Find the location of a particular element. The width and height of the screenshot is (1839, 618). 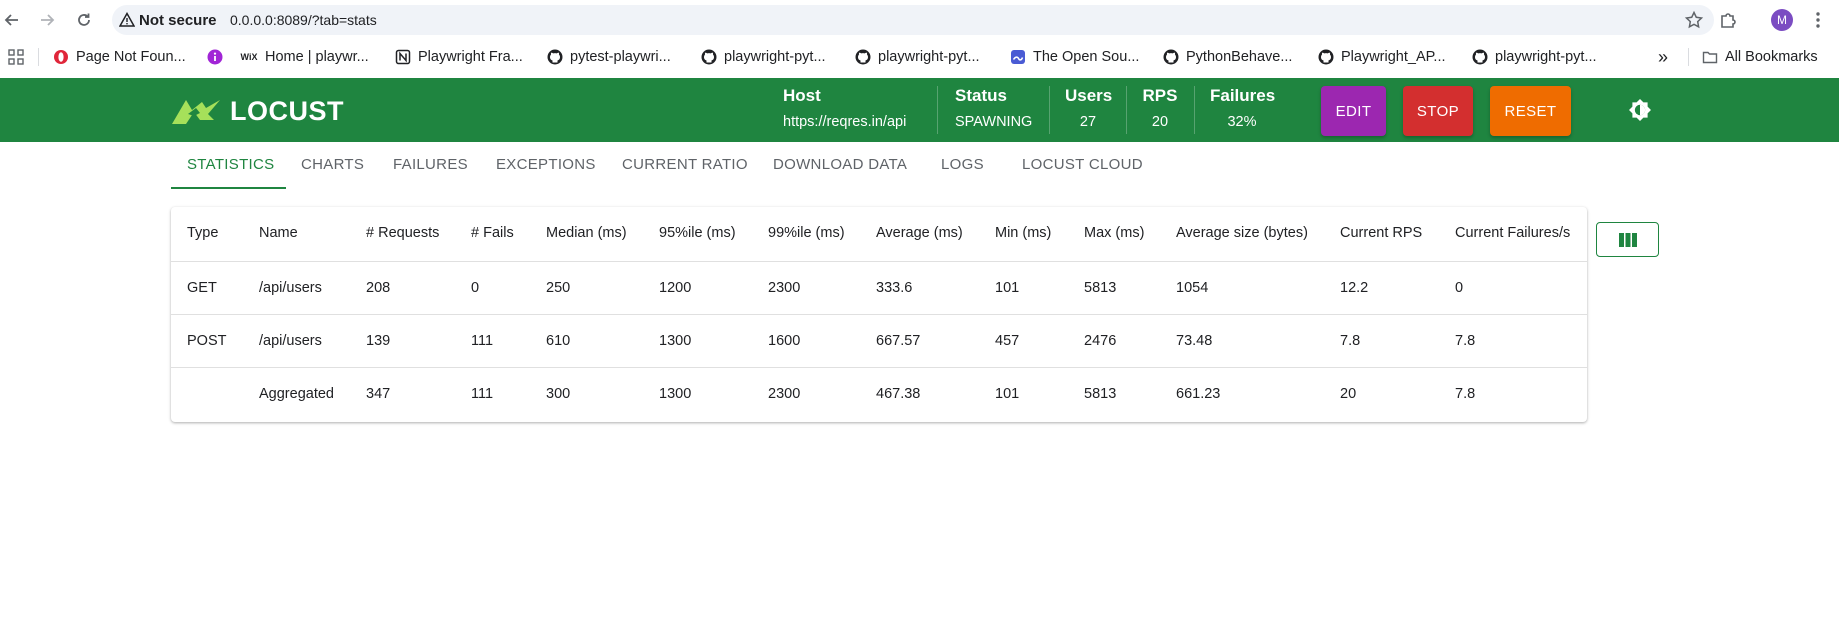

rps-value: 20 is located at coordinates (1160, 122).